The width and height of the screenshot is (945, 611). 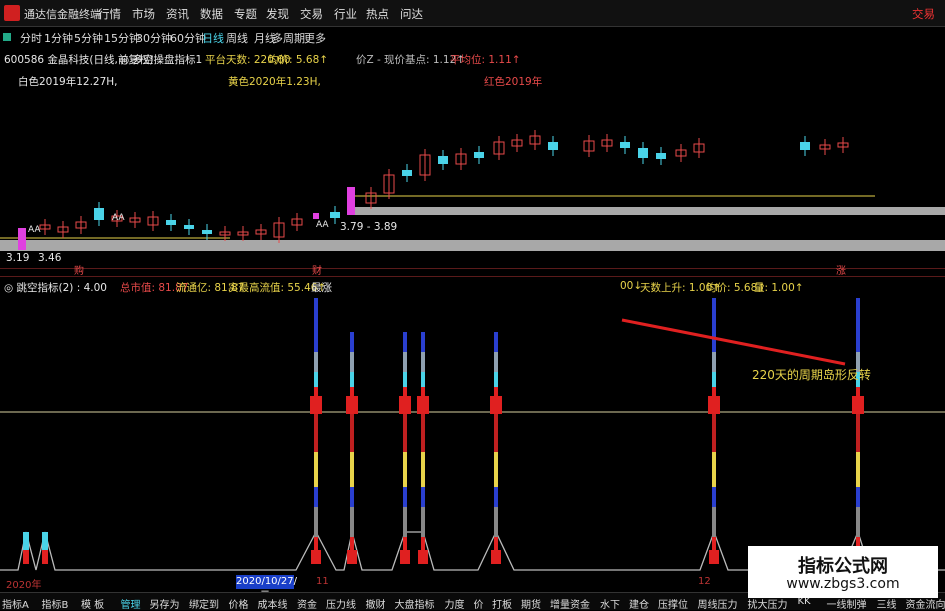 What do you see at coordinates (923, 14) in the screenshot?
I see `trade-button: 交易` at bounding box center [923, 14].